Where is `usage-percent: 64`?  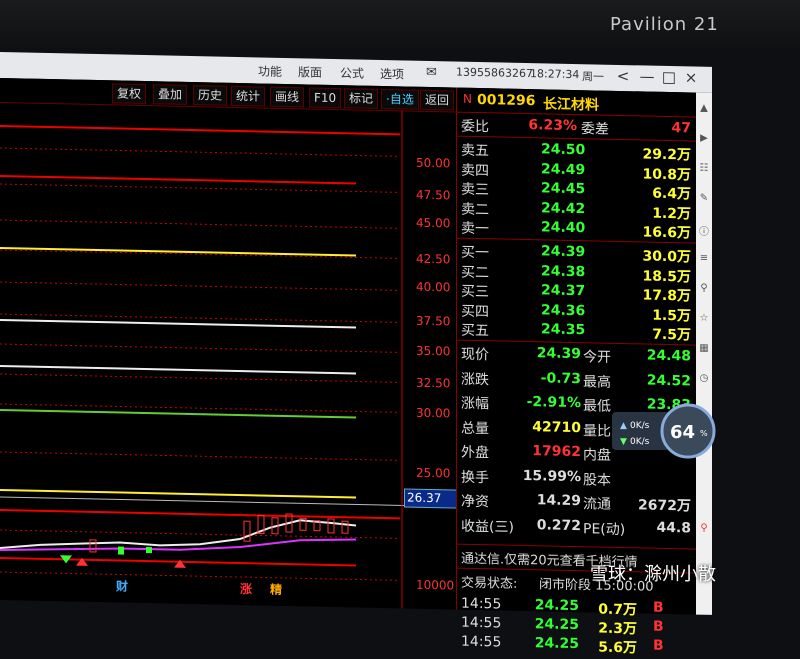
usage-percent: 64 is located at coordinates (682, 432).